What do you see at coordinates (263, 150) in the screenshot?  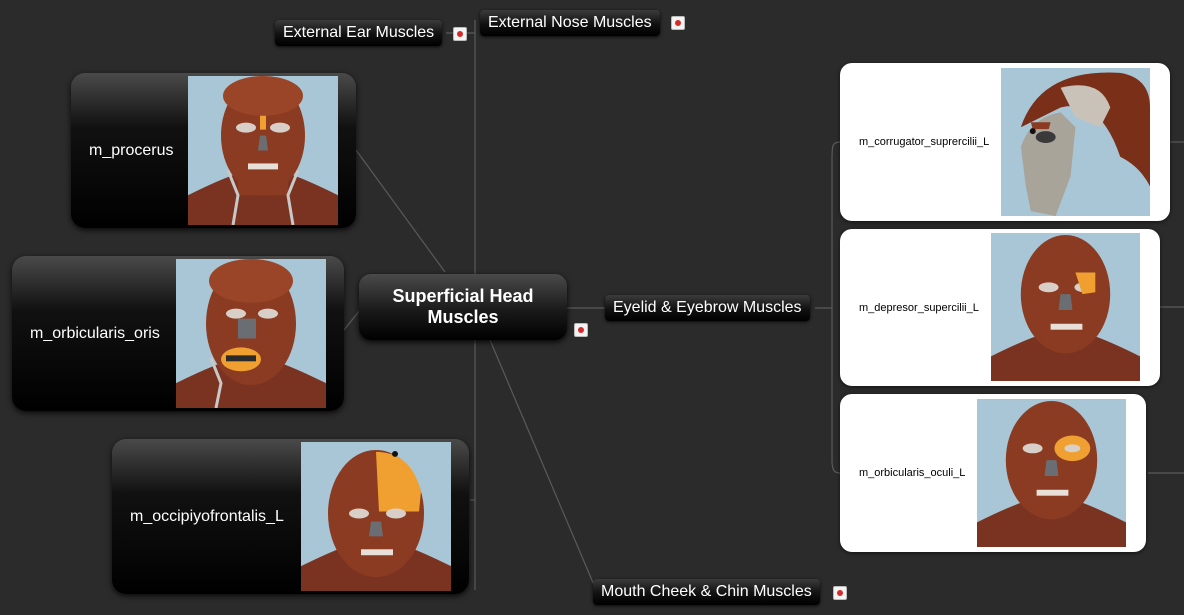 I see `anatomy-image-procerus` at bounding box center [263, 150].